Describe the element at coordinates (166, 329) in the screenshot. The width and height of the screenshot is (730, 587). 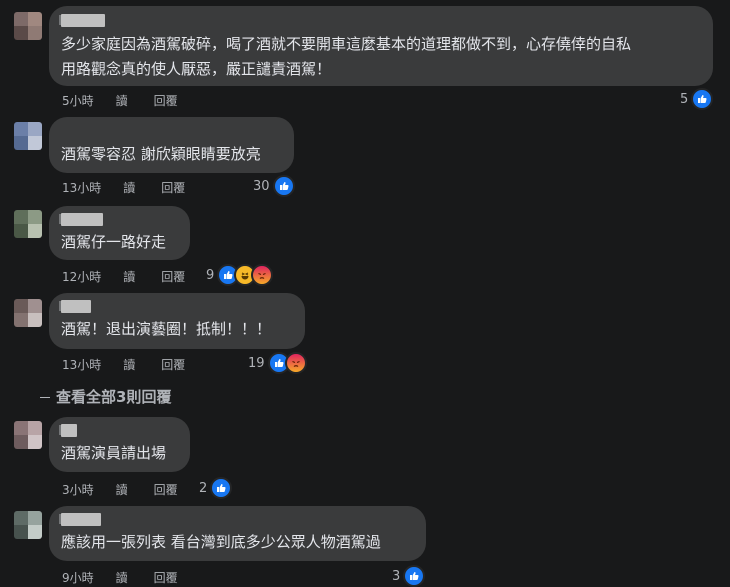
I see `comment-text: 酒駕！退出演藝圈！抵制！！！` at that location.